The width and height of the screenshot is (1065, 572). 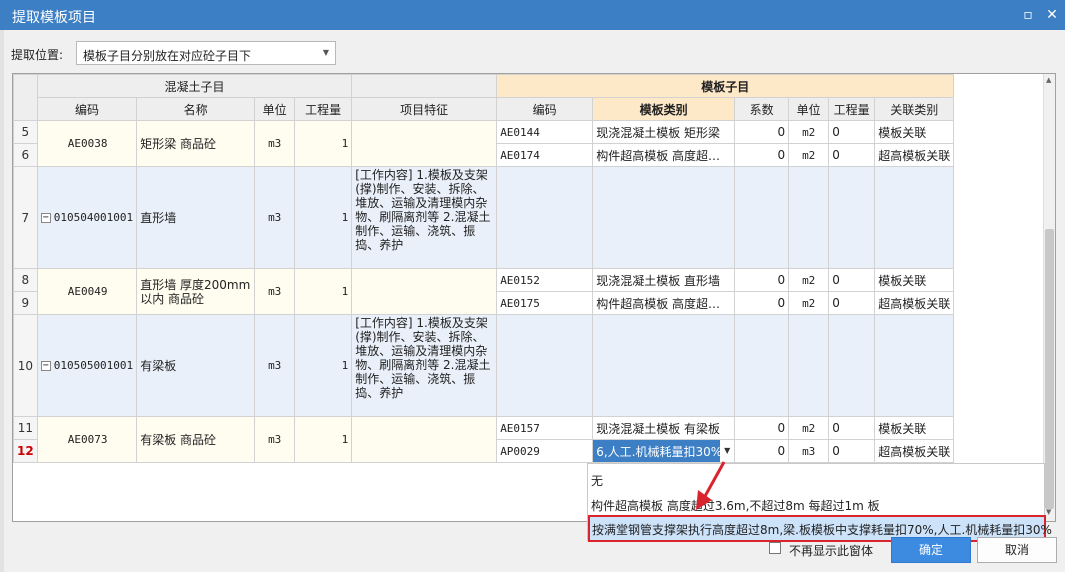 I want to click on scroll-thumb, so click(x=1049, y=369).